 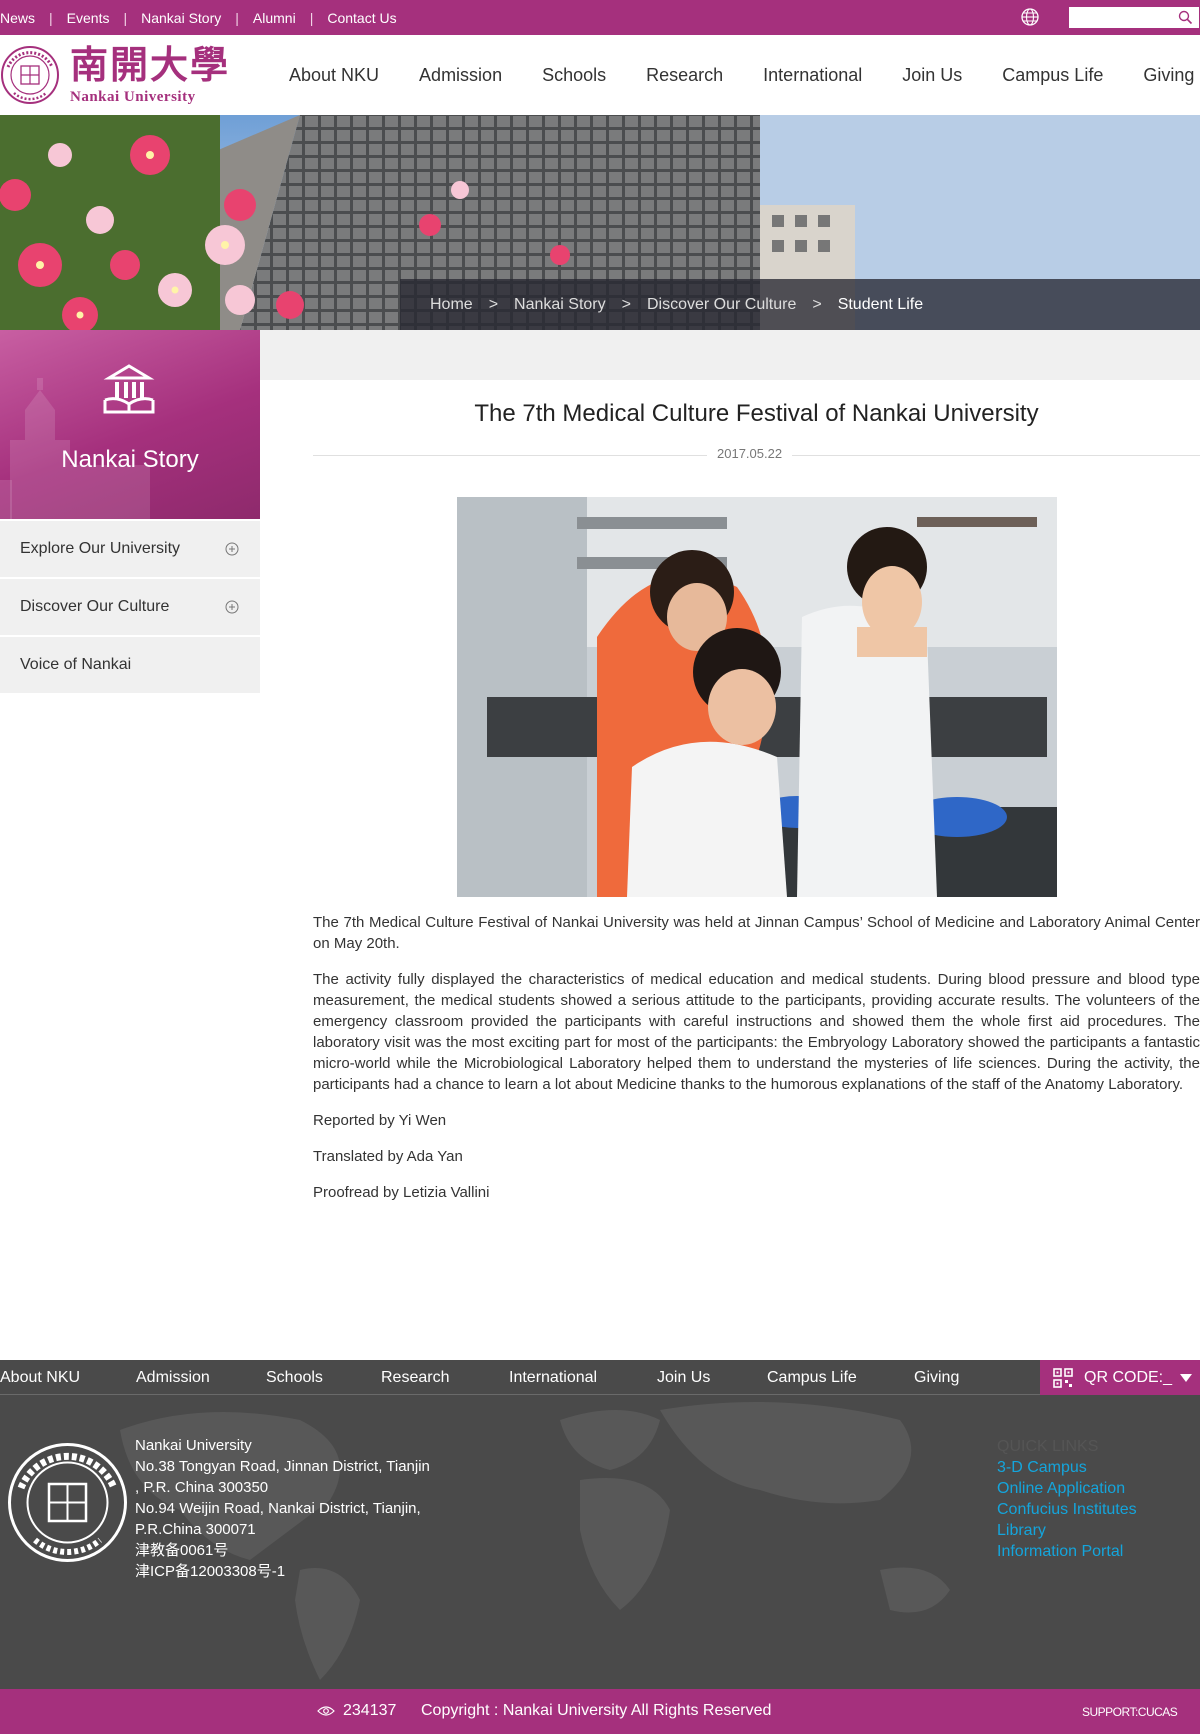 I want to click on breadcrumb-current-page: Student Life, so click(x=880, y=304).